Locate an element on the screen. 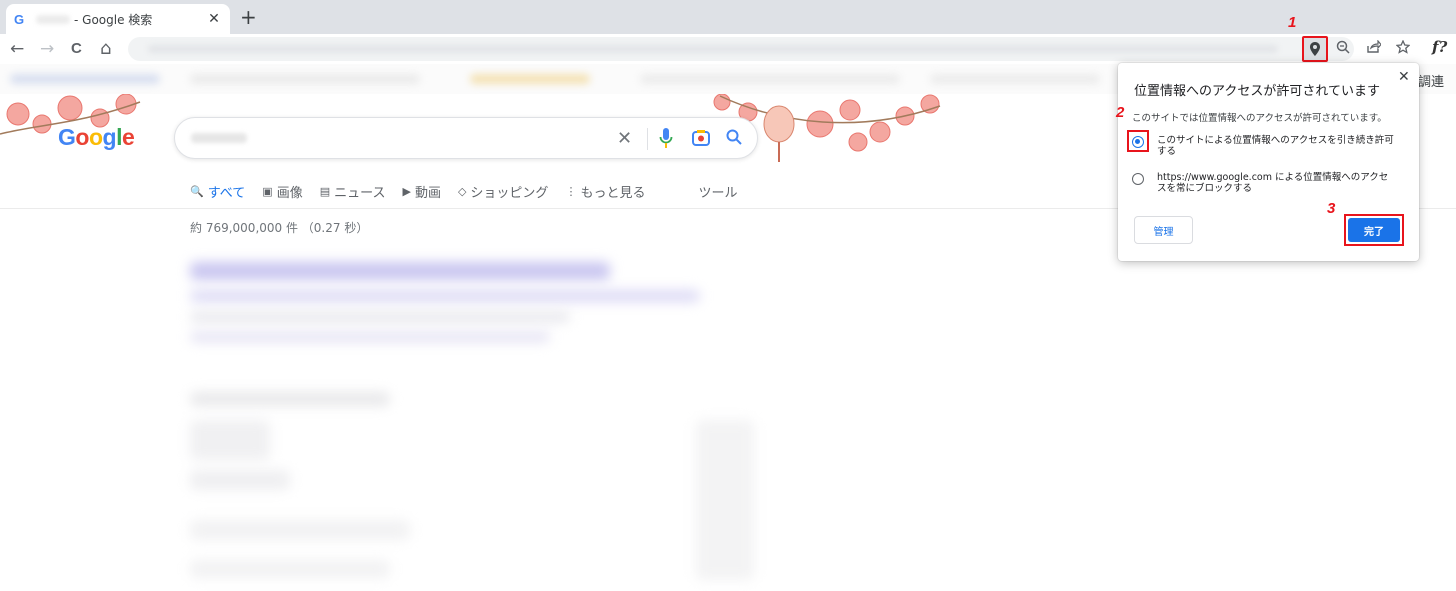 The image size is (1456, 591). extension-icon: f? is located at coordinates (1439, 47).